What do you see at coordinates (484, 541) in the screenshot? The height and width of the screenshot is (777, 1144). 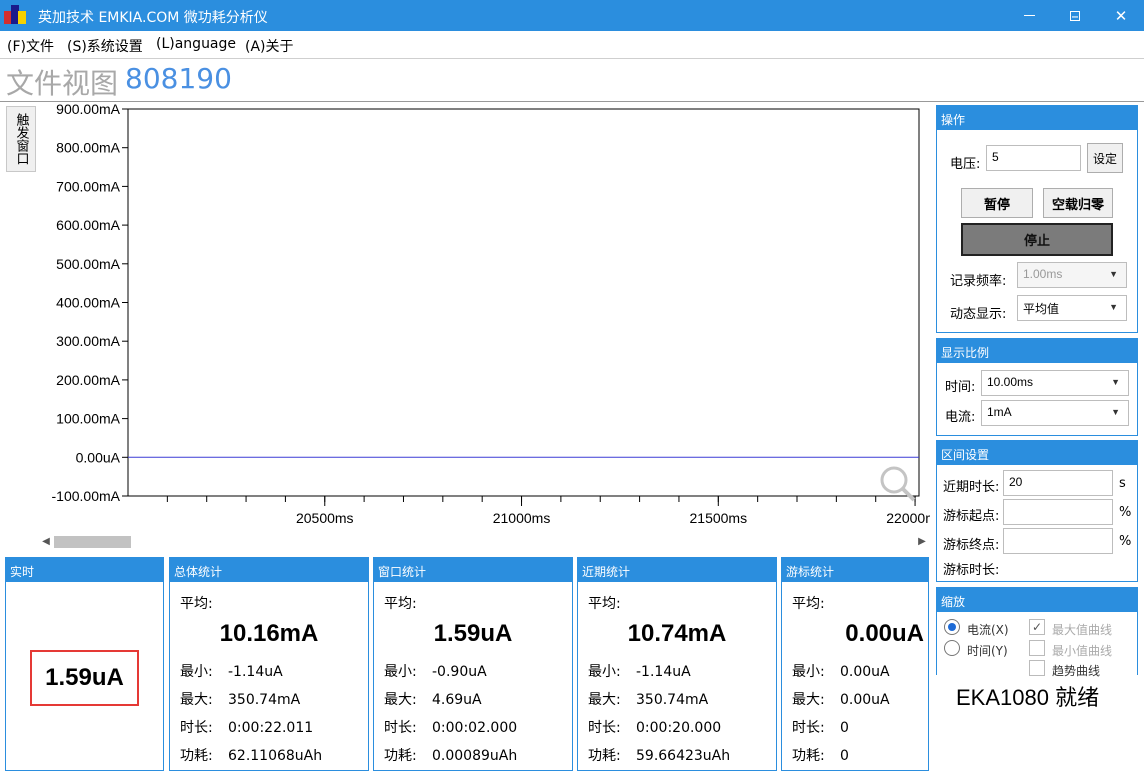 I see `chart-horizontal-scrollbar: ◀ ▶` at bounding box center [484, 541].